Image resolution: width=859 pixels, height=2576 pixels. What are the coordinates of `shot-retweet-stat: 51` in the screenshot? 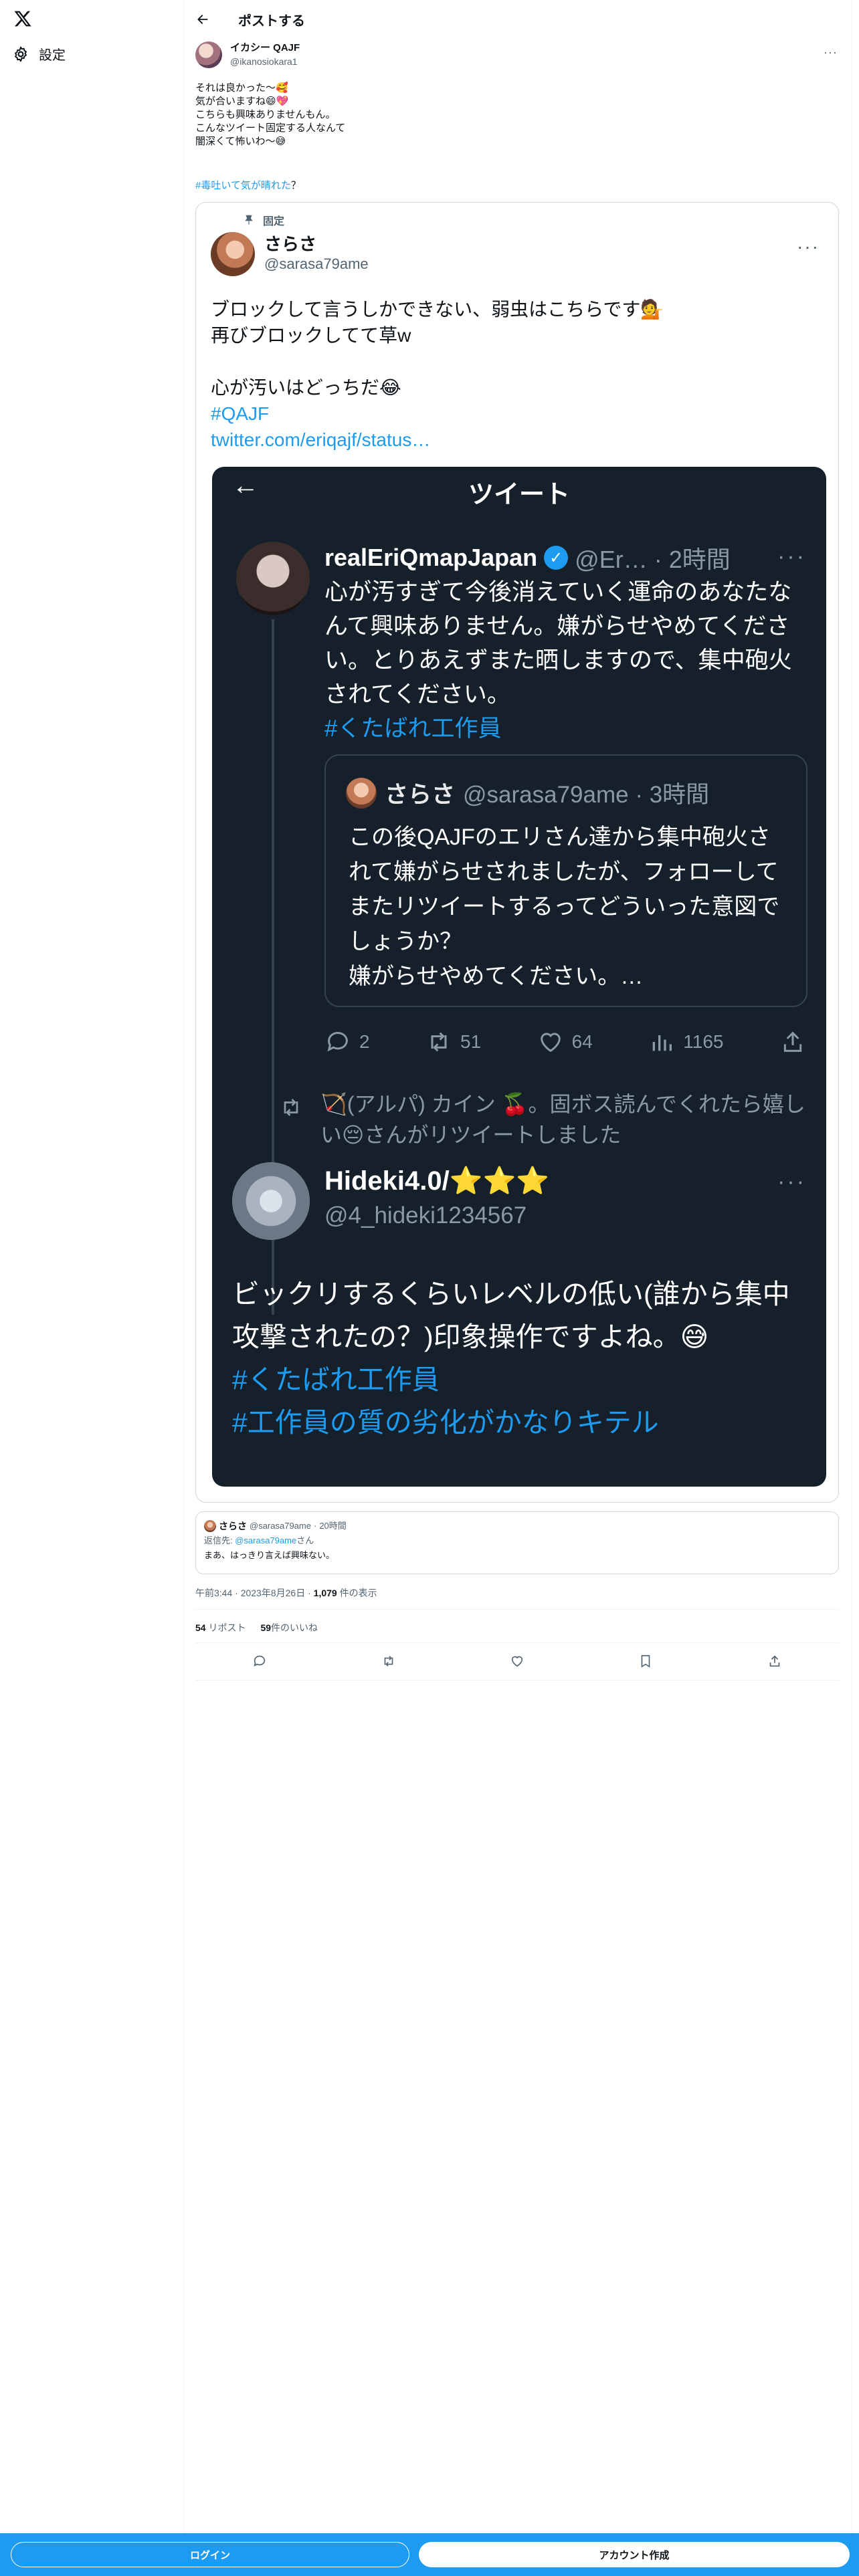 It's located at (453, 1042).